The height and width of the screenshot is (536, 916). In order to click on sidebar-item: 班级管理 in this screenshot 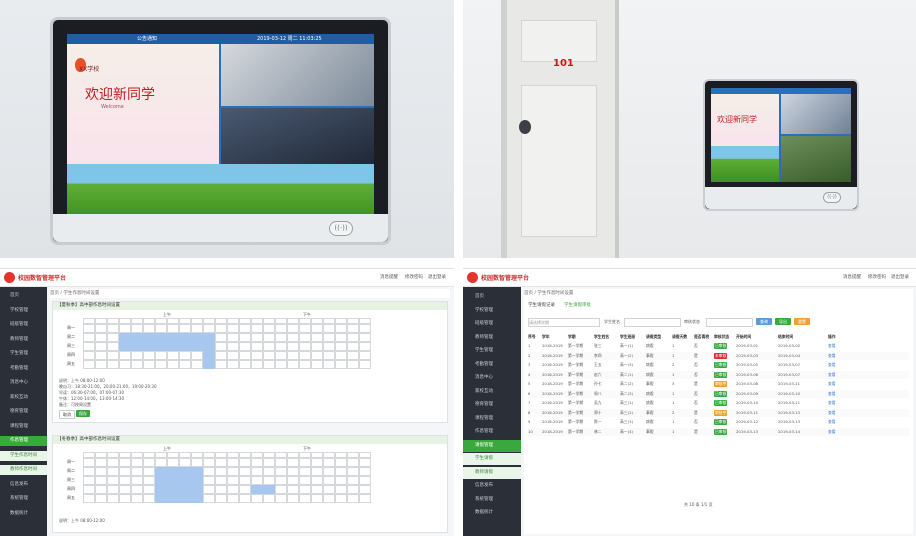, I will do `click(23, 325)`.